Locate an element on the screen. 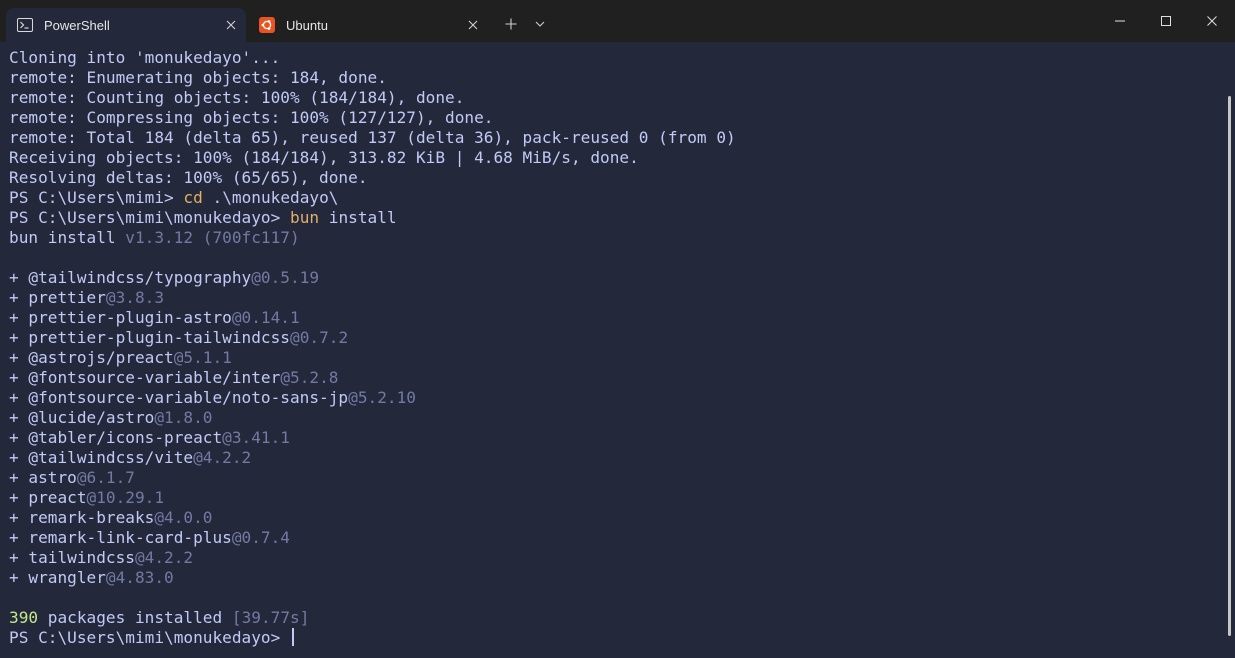 This screenshot has width=1235, height=658. terminal-line: + prettier-plugin-tailwindcss@0.7.2 is located at coordinates (372, 338).